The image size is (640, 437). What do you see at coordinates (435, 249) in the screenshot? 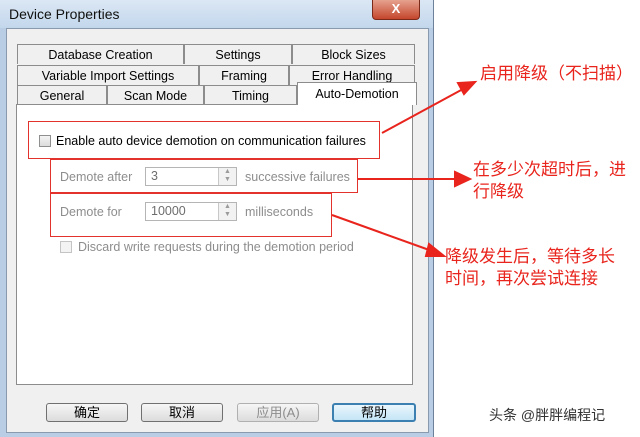
I see `arrow-demote-for-head` at bounding box center [435, 249].